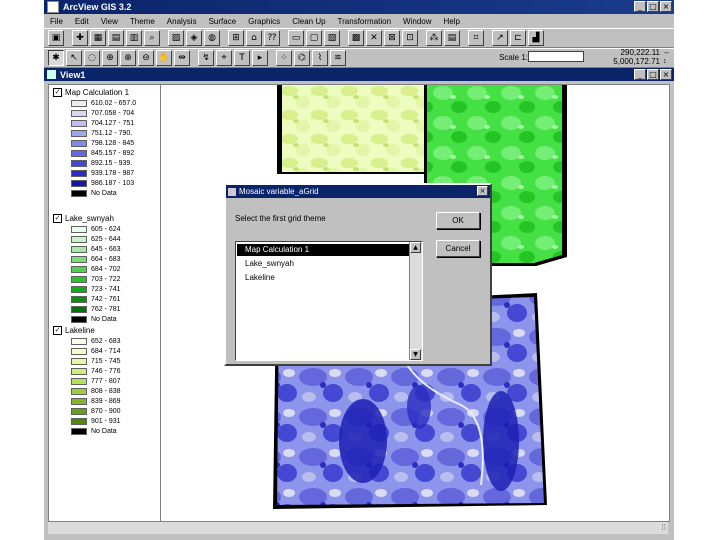 This screenshot has height=540, width=720. What do you see at coordinates (452, 21) in the screenshot?
I see `menu-help: Help` at bounding box center [452, 21].